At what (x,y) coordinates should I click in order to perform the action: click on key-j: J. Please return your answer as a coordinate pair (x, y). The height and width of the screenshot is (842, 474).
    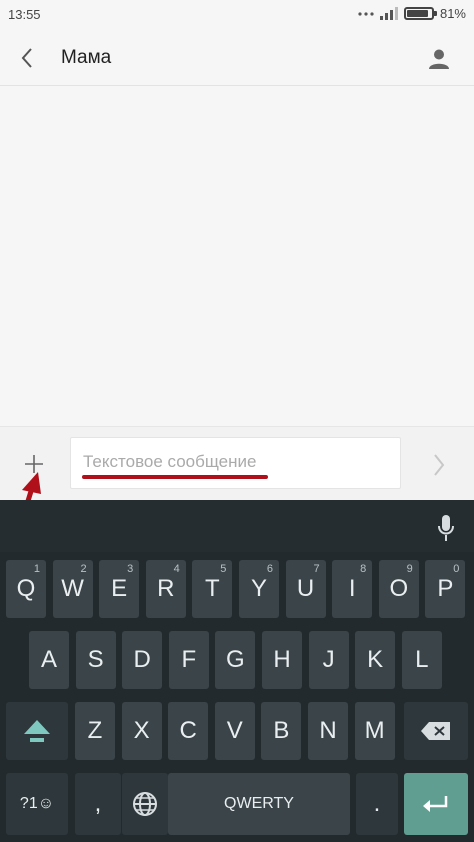
    Looking at the image, I should click on (328, 660).